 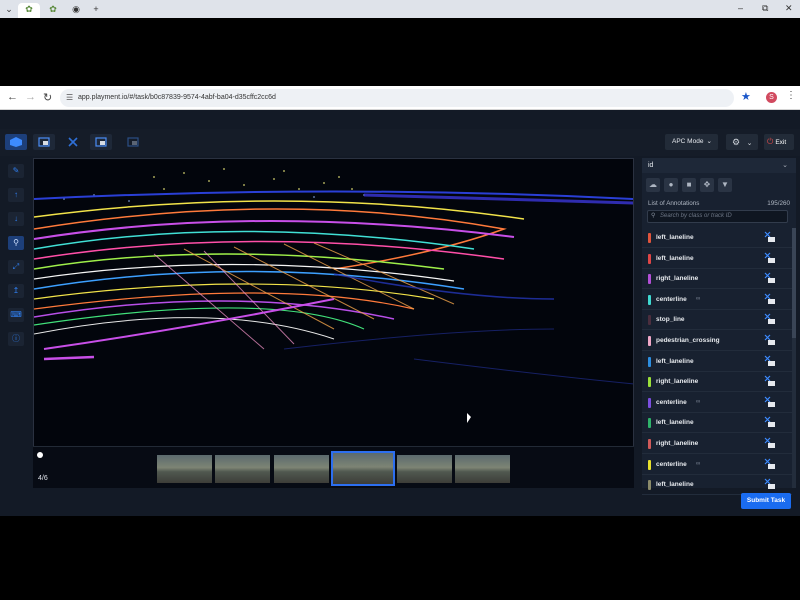 I want to click on browser-tab-bar: ⌄ ✿ ✿ ◉ + – ⧉ ✕, so click(x=400, y=9).